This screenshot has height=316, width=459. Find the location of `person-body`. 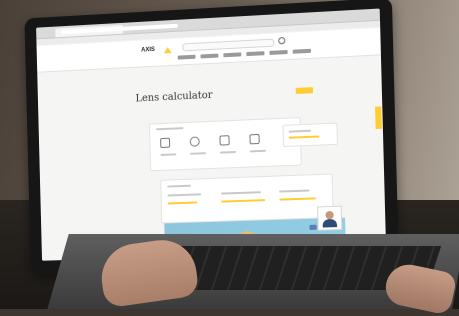

person-body is located at coordinates (330, 223).